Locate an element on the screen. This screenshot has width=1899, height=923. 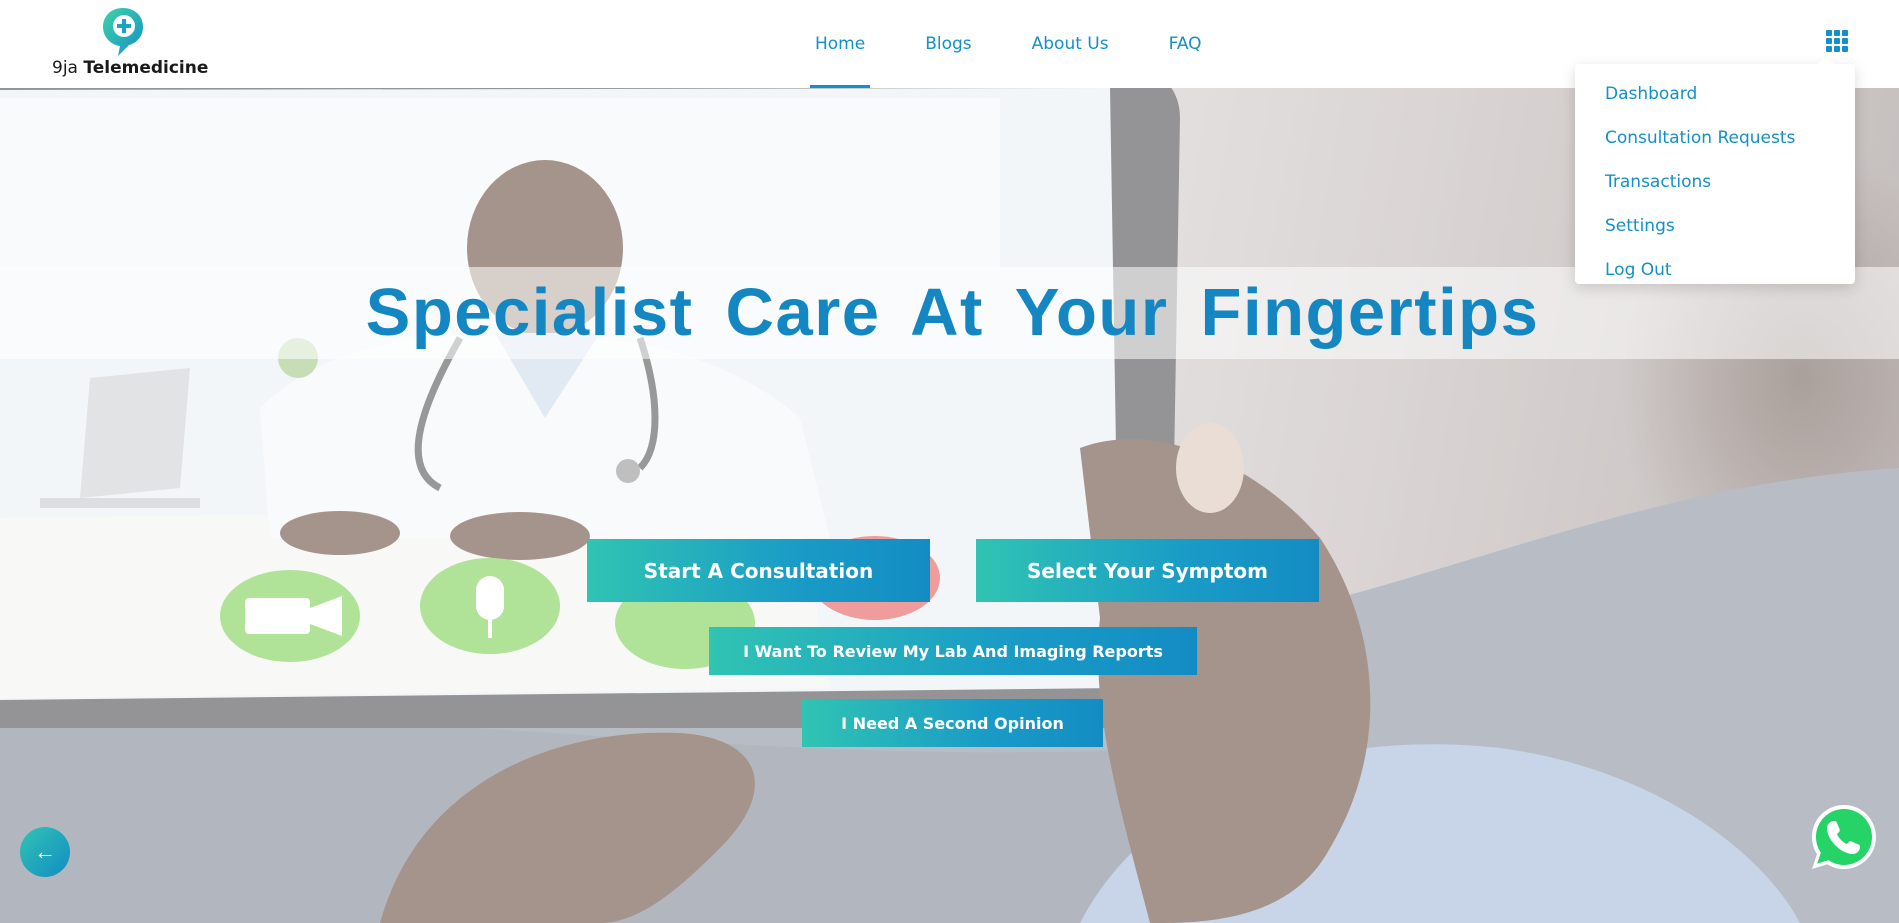
start-consultation-button: Start A Consultation is located at coordinates (758, 570).